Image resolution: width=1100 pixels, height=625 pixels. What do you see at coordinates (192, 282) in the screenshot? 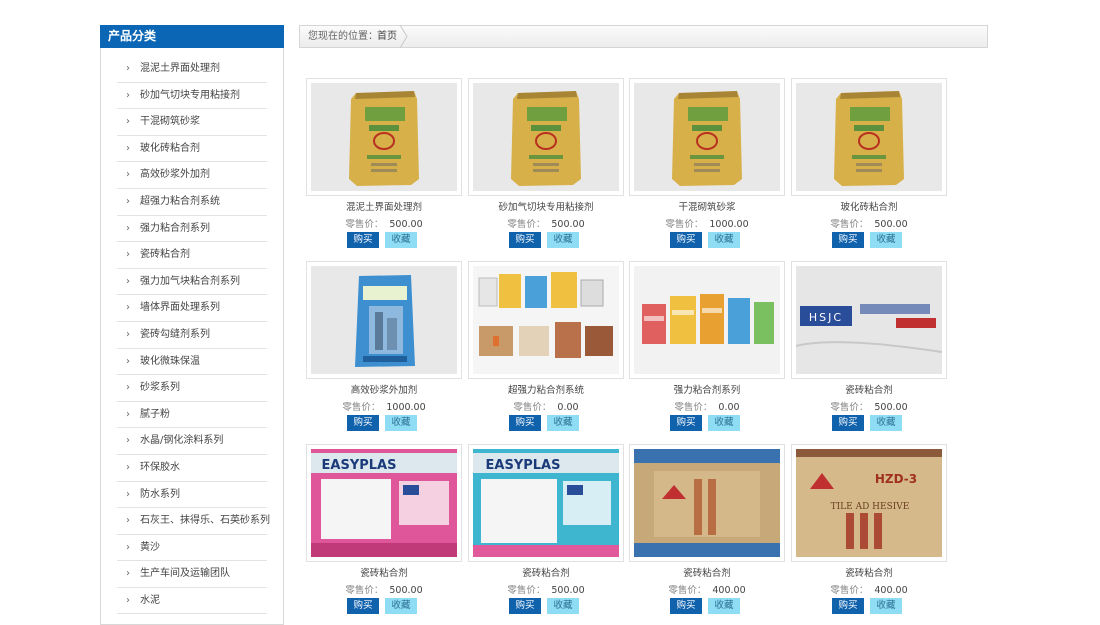
I see `sidebar-category-item: › 强力加气块粘合剂系列` at bounding box center [192, 282].